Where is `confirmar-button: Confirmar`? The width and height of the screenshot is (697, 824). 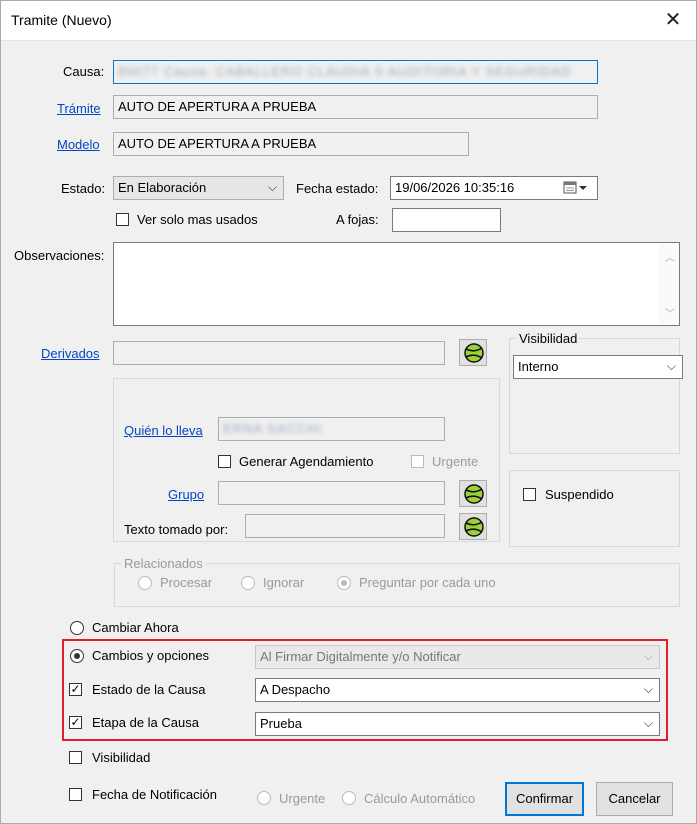 confirmar-button: Confirmar is located at coordinates (544, 799).